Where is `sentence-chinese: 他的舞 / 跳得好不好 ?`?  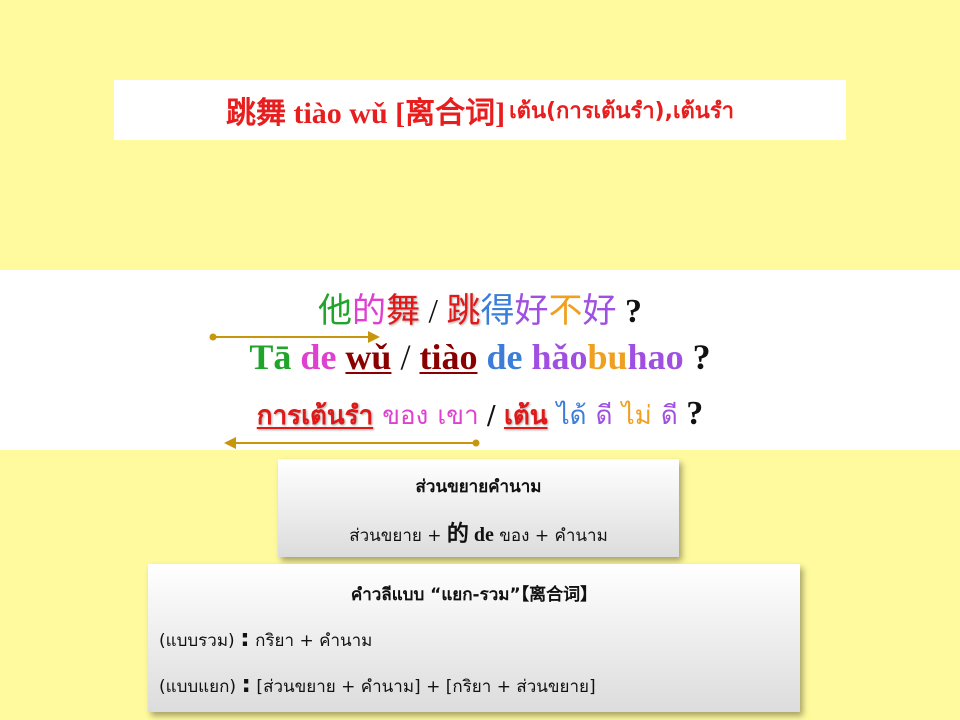 sentence-chinese: 他的舞 / 跳得好不好 ? is located at coordinates (480, 307).